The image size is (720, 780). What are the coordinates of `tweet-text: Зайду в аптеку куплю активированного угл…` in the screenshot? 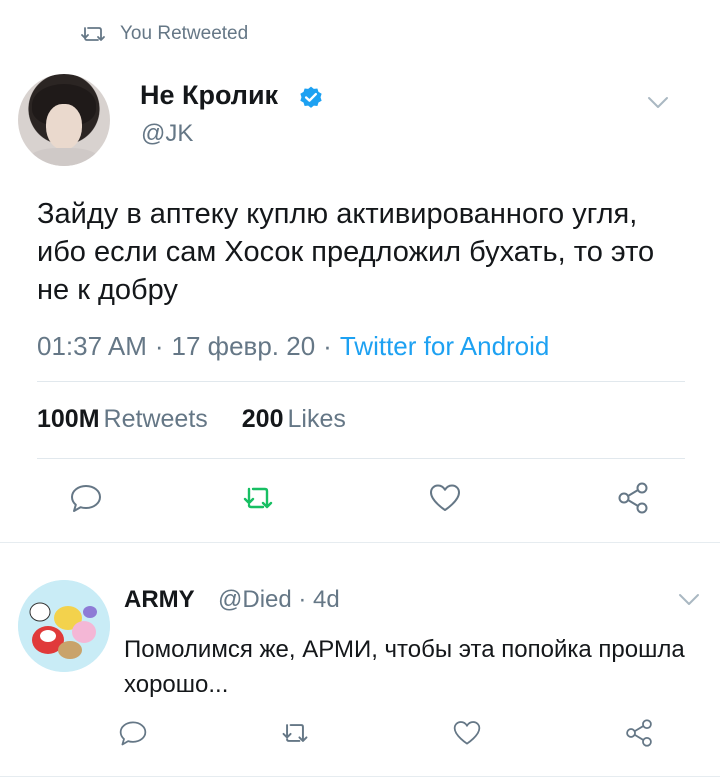 It's located at (346, 252).